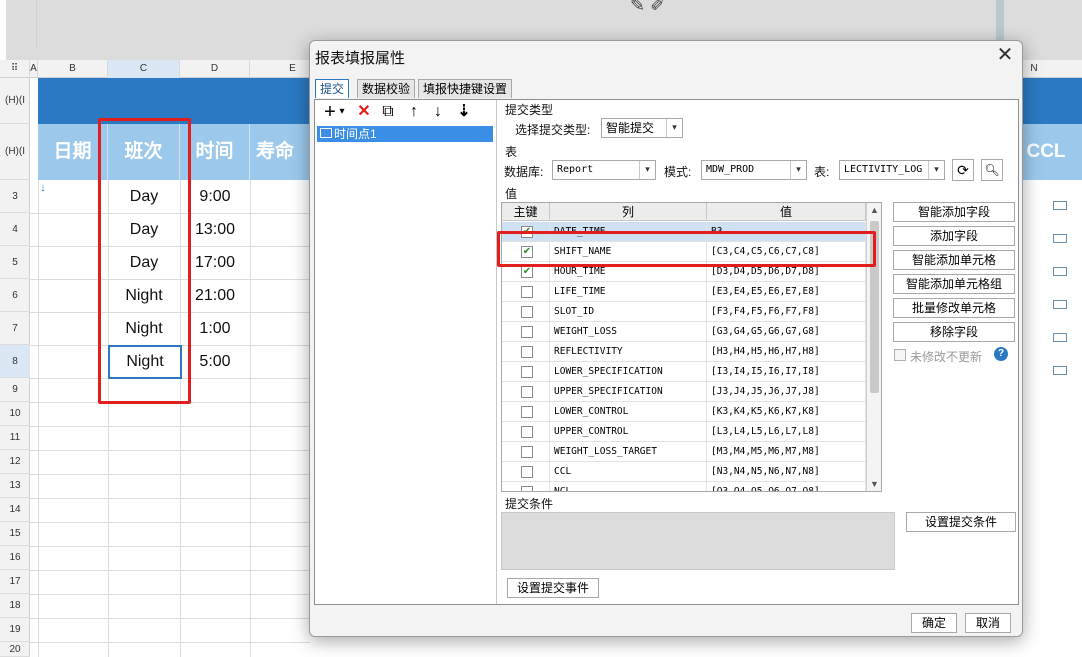 The image size is (1082, 657). What do you see at coordinates (954, 332) in the screenshot?
I see `remove-field-button: 移除字段` at bounding box center [954, 332].